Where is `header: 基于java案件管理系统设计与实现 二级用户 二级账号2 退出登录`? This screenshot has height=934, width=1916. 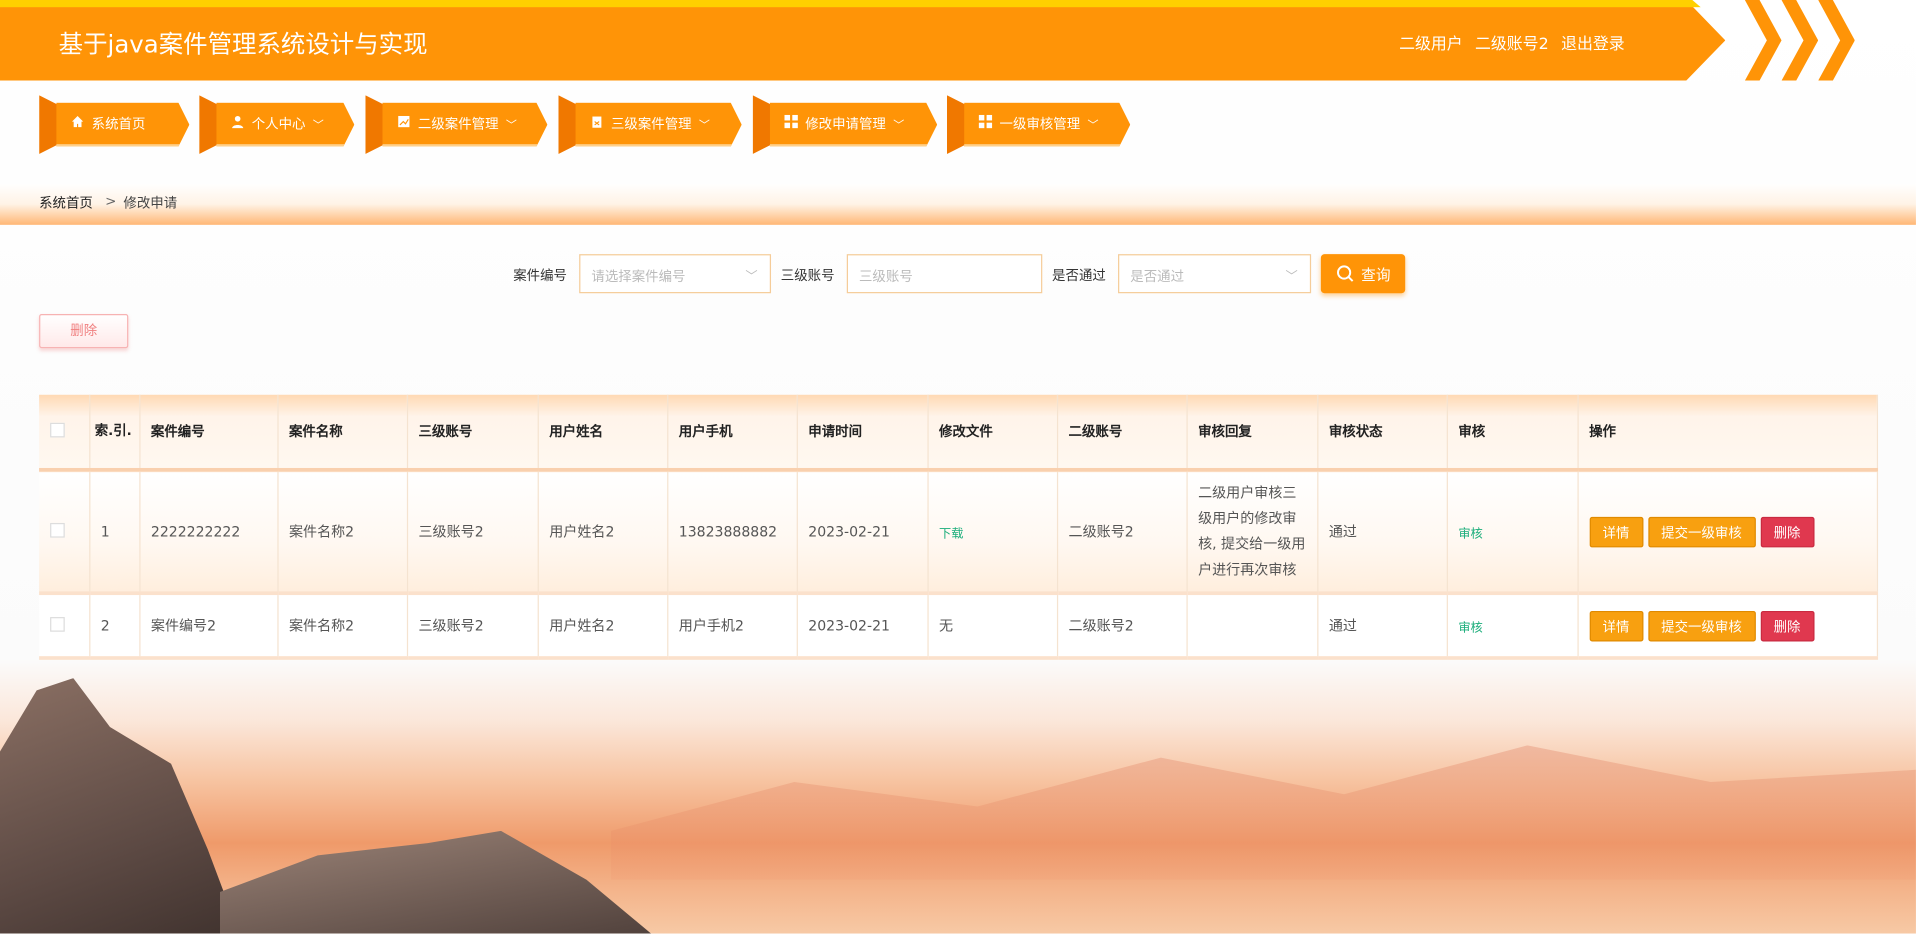 header: 基于java案件管理系统设计与实现 二级用户 二级账号2 退出登录 is located at coordinates (958, 40).